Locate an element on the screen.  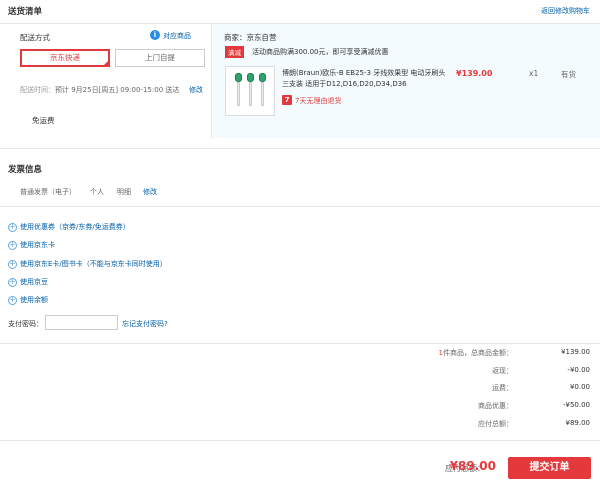
section-title-invoice: 发票信息 is located at coordinates (25, 170).